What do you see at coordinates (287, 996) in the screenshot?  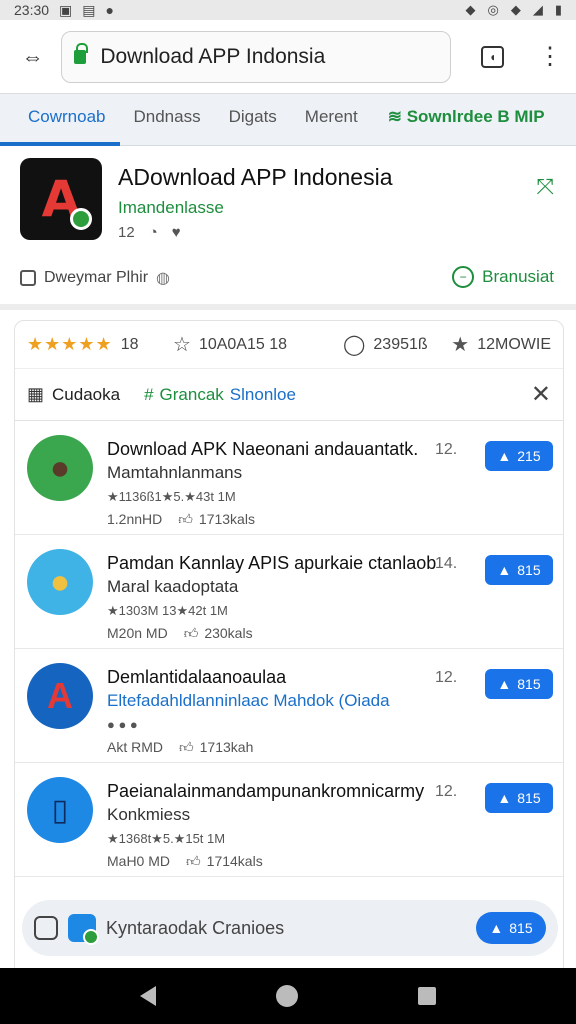 I see `home-icon` at bounding box center [287, 996].